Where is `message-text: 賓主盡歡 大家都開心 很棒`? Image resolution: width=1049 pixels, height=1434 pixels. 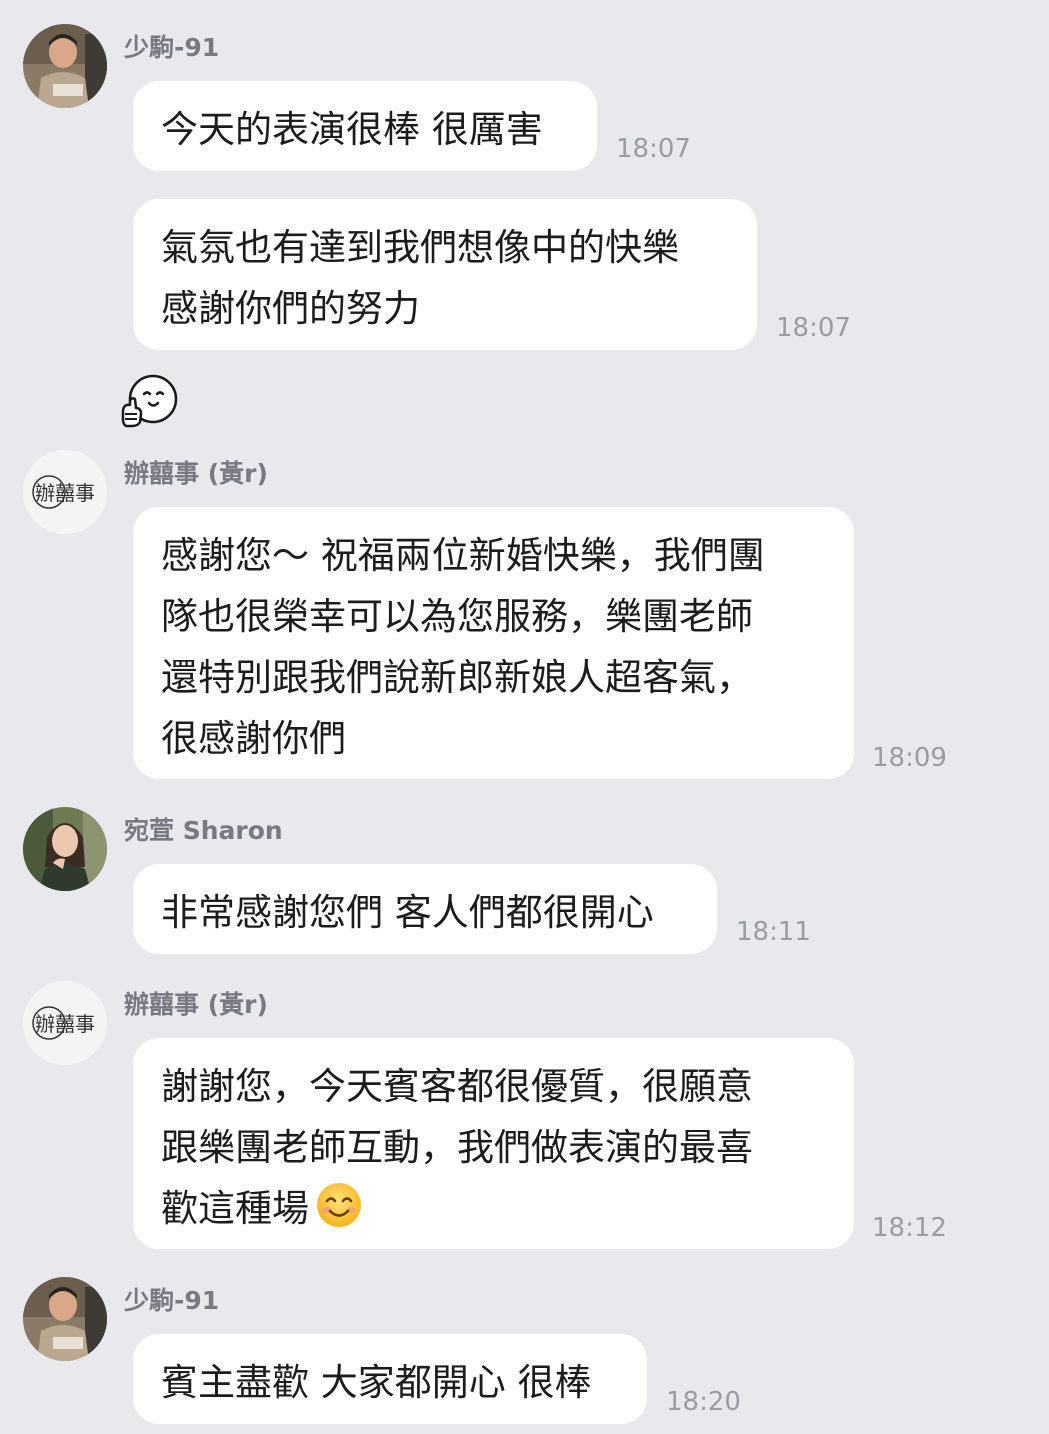 message-text: 賓主盡歡 大家都開心 很棒 is located at coordinates (376, 1382).